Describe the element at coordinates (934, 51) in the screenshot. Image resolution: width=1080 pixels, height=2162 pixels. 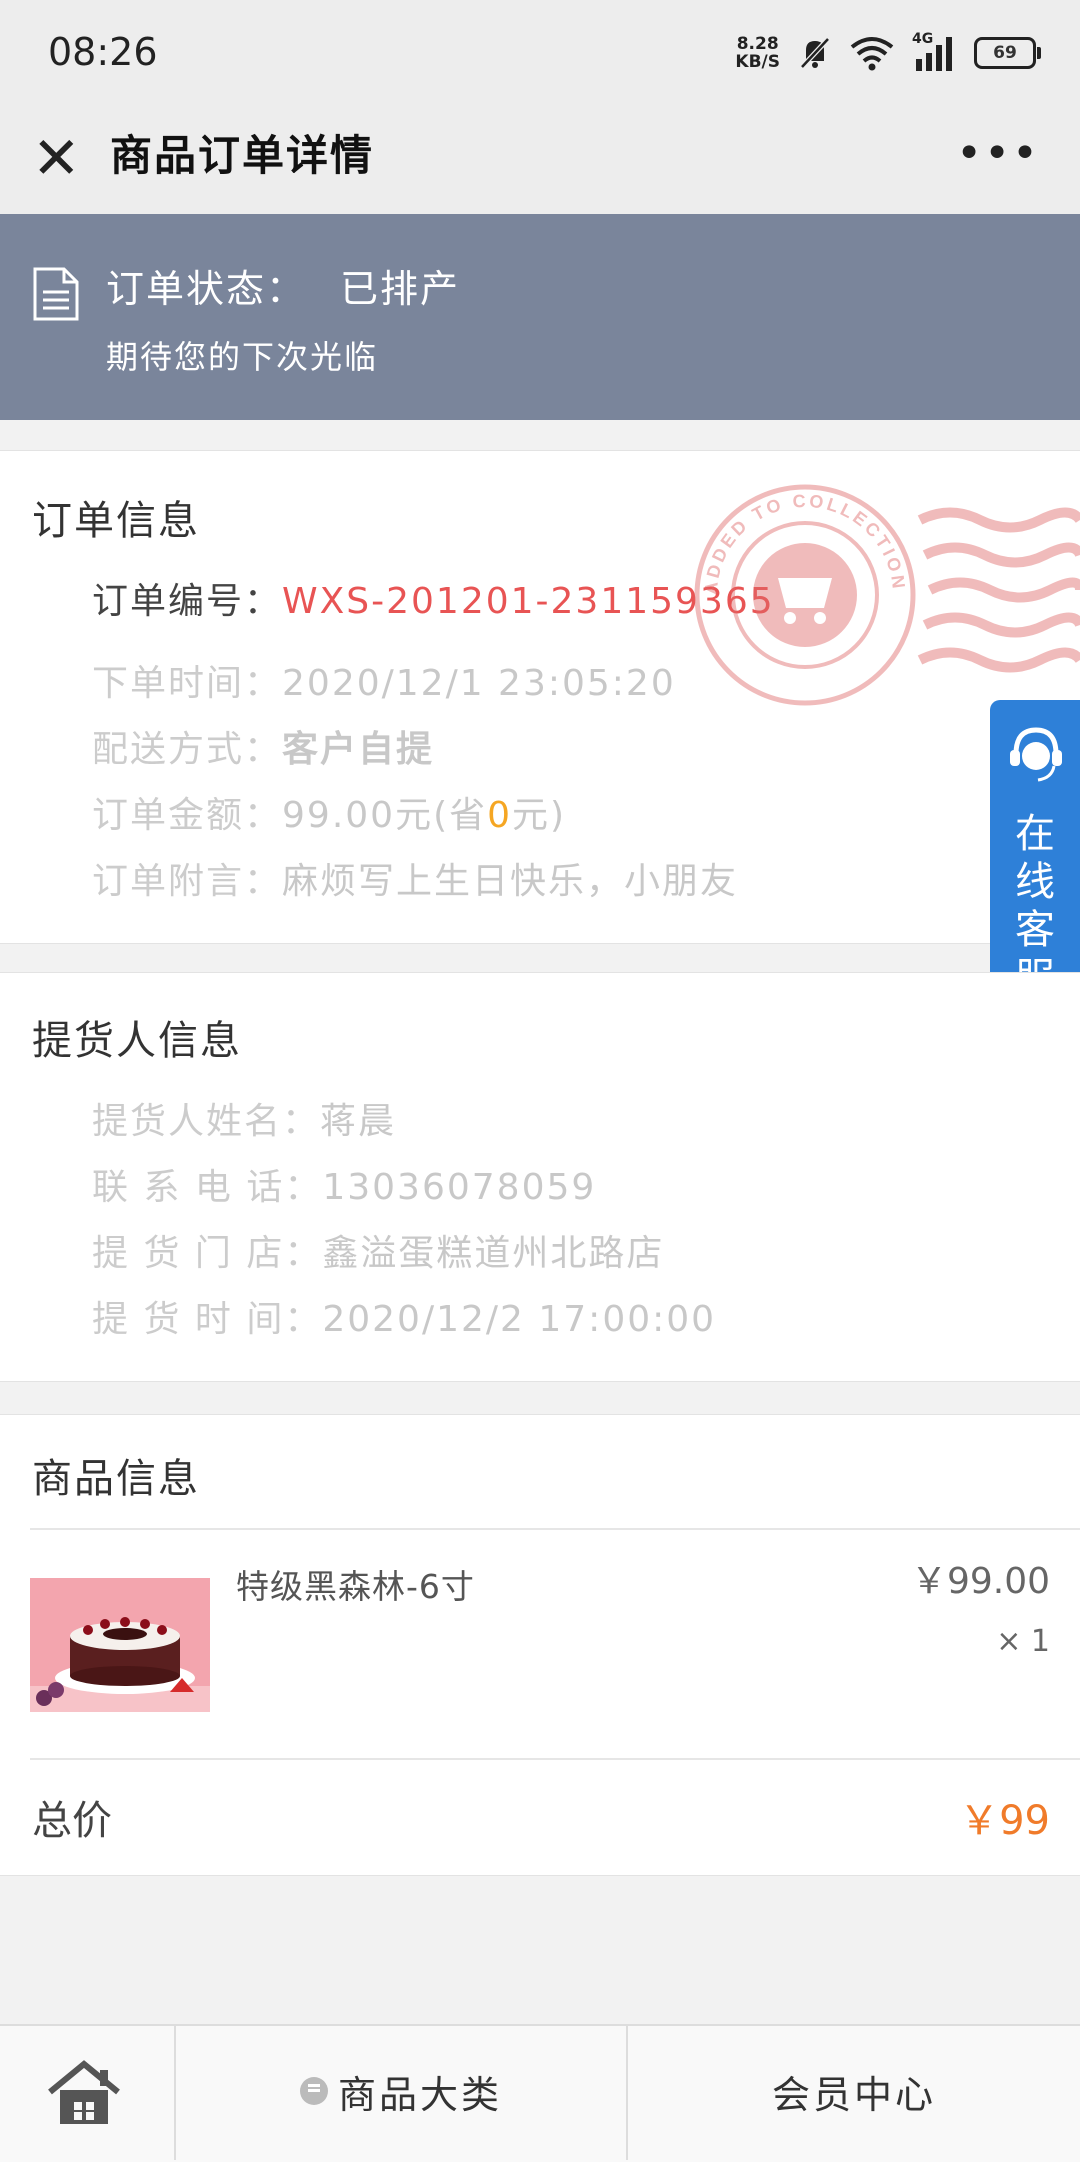
I see `signal-icon: 4G` at that location.